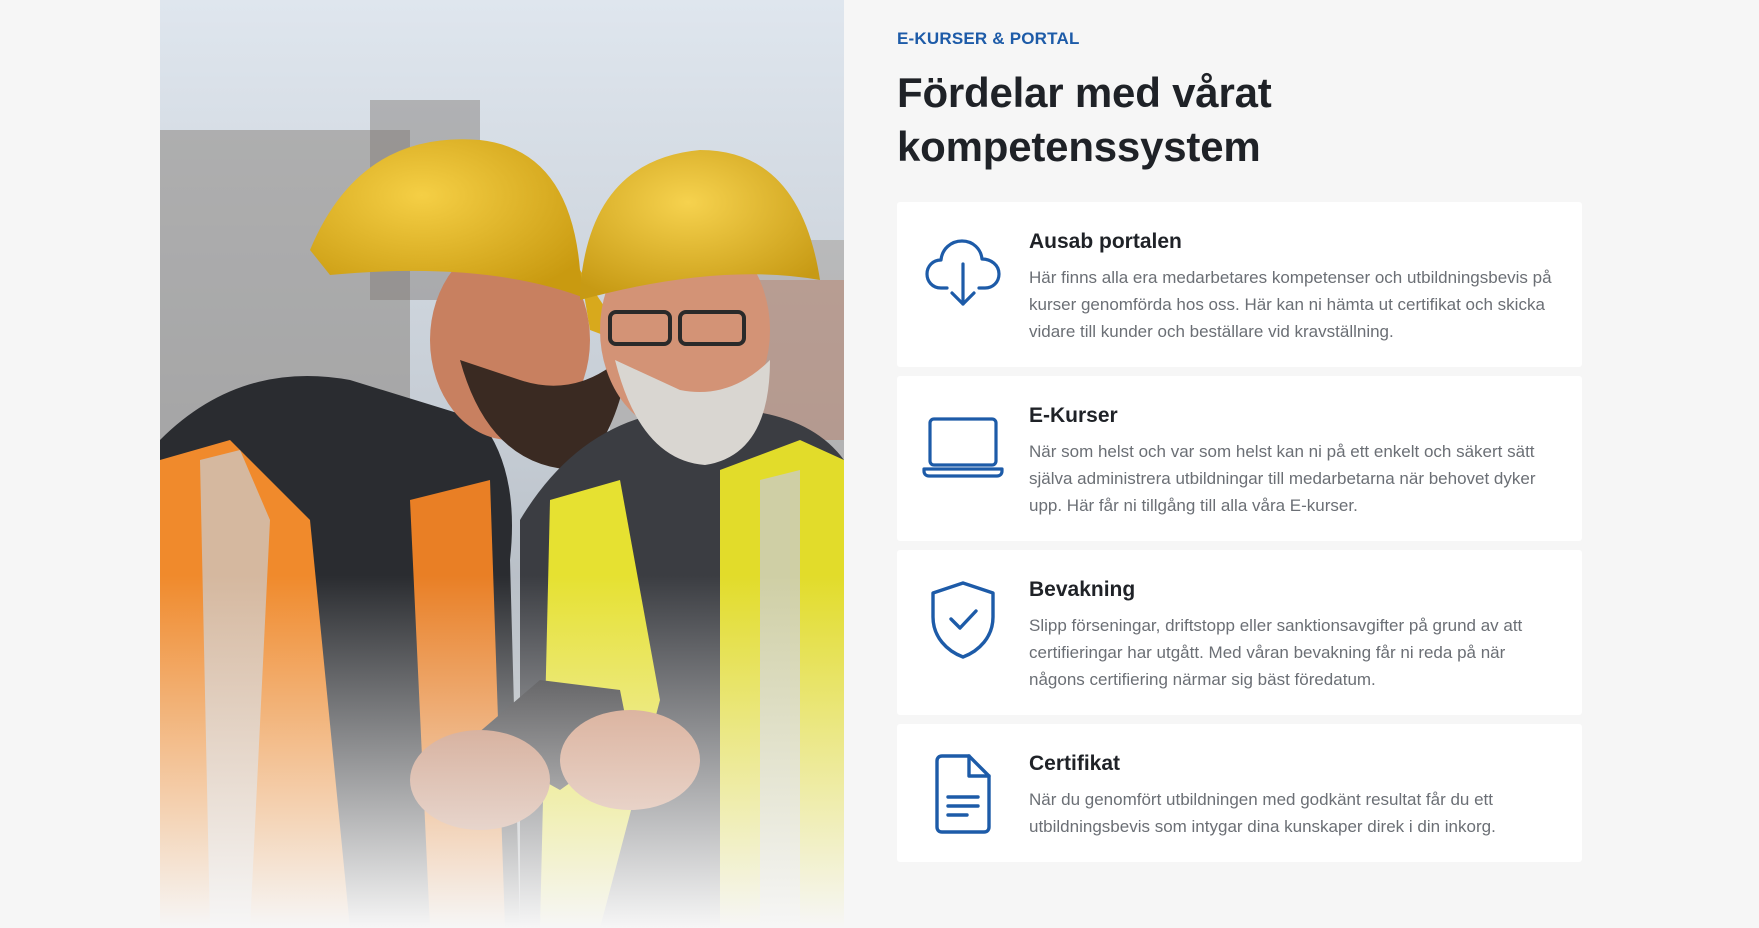 Image resolution: width=1759 pixels, height=928 pixels. What do you see at coordinates (988, 38) in the screenshot?
I see `section-eyebrow: E-KURSER & PORTAL` at bounding box center [988, 38].